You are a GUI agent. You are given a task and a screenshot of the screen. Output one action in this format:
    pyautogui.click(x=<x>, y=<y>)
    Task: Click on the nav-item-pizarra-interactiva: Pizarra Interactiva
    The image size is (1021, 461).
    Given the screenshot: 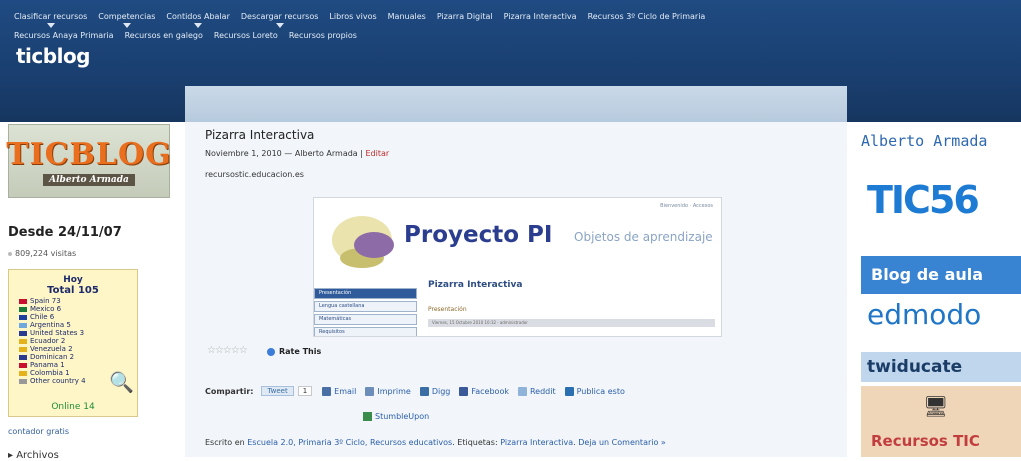 What is the action you would take?
    pyautogui.click(x=540, y=16)
    